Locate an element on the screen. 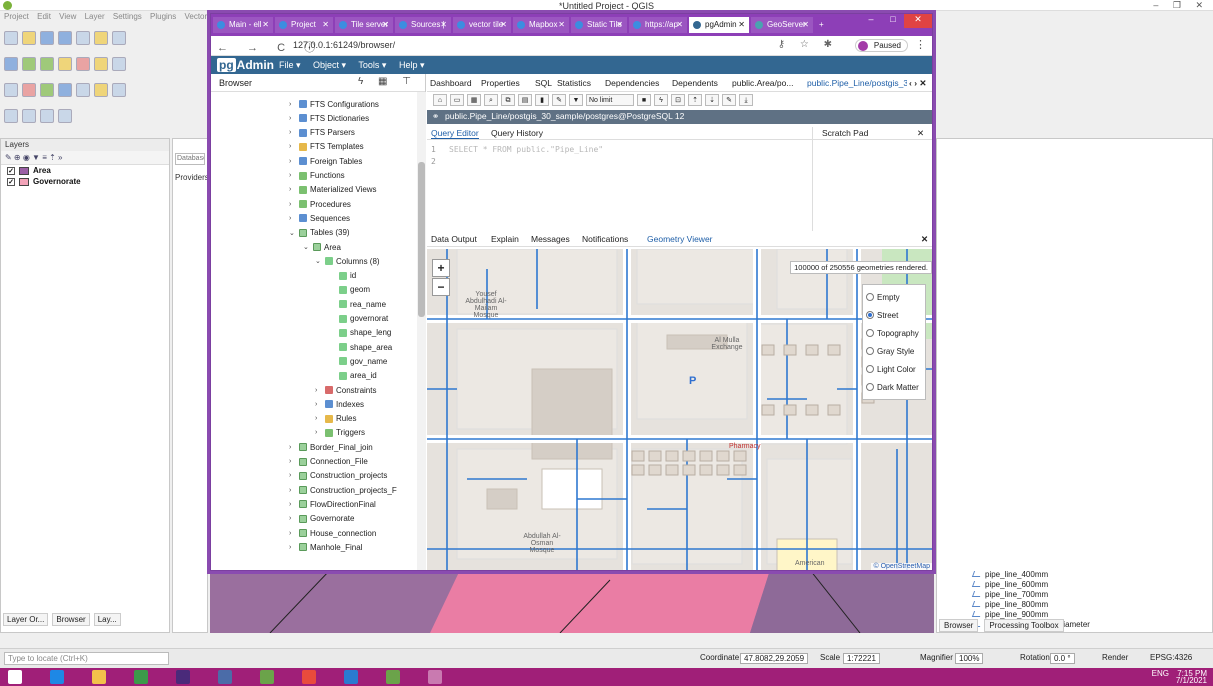 The width and height of the screenshot is (1213, 686). tree-node: › Procedures is located at coordinates (320, 204).